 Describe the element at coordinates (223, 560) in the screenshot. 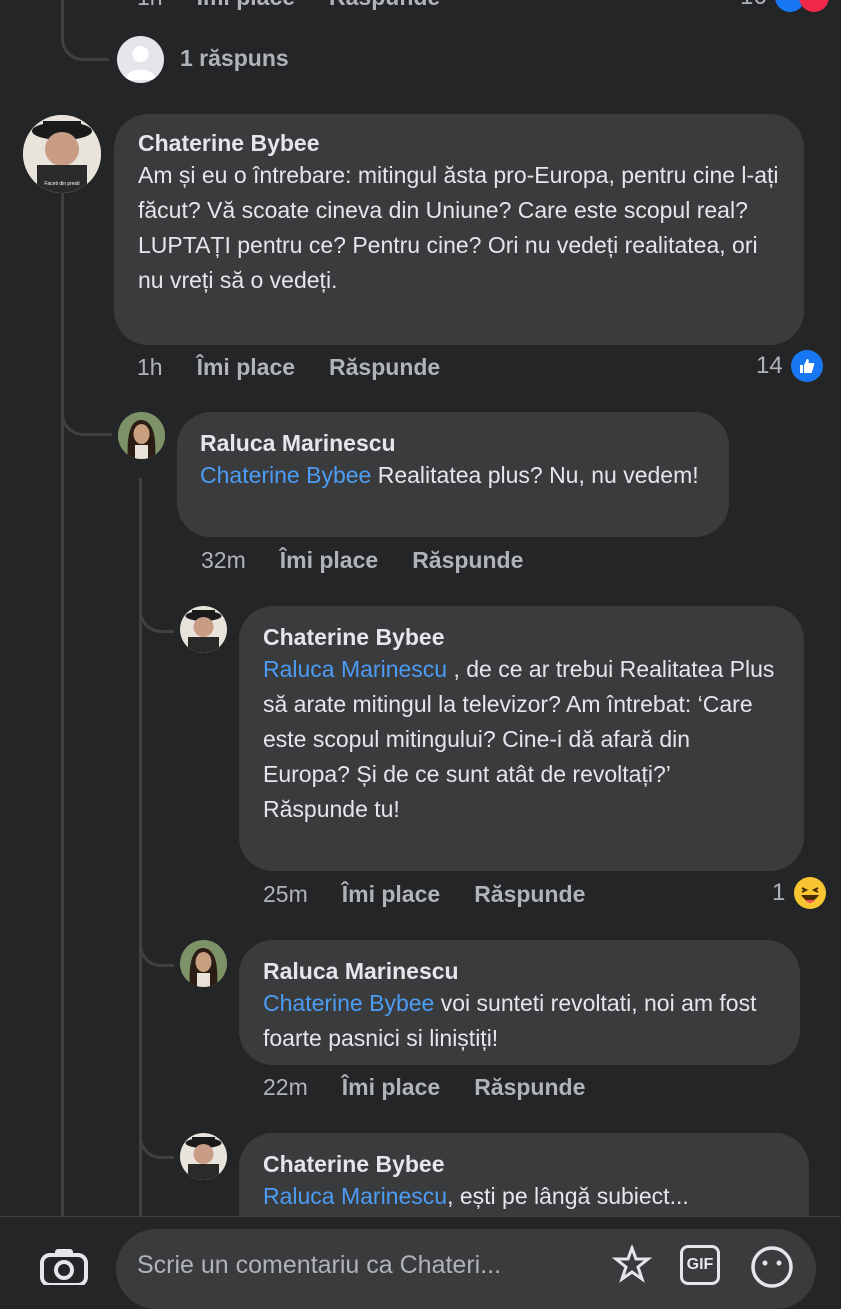

I see `comment-time: 32m` at that location.